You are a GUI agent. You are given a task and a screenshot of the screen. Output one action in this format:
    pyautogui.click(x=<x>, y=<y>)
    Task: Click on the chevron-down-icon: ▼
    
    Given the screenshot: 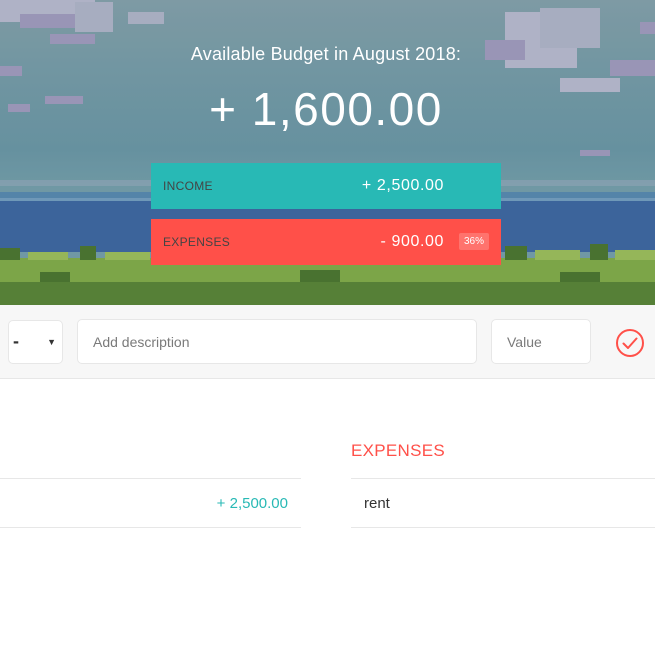 What is the action you would take?
    pyautogui.click(x=51, y=342)
    